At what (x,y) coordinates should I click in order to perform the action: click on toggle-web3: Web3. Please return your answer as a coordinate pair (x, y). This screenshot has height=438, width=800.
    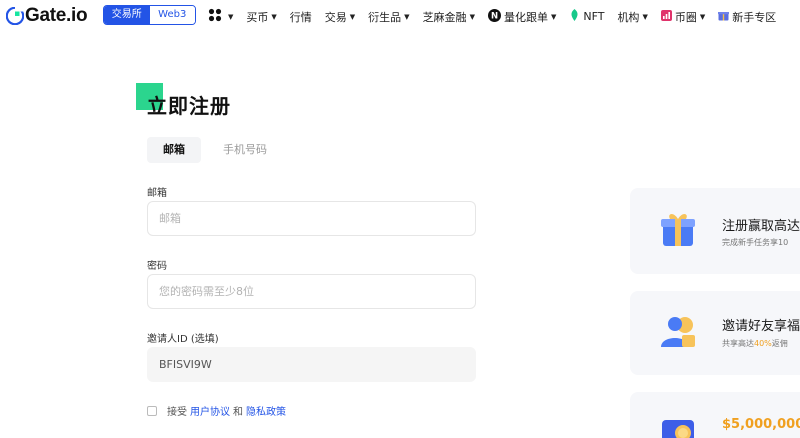
    Looking at the image, I should click on (172, 15).